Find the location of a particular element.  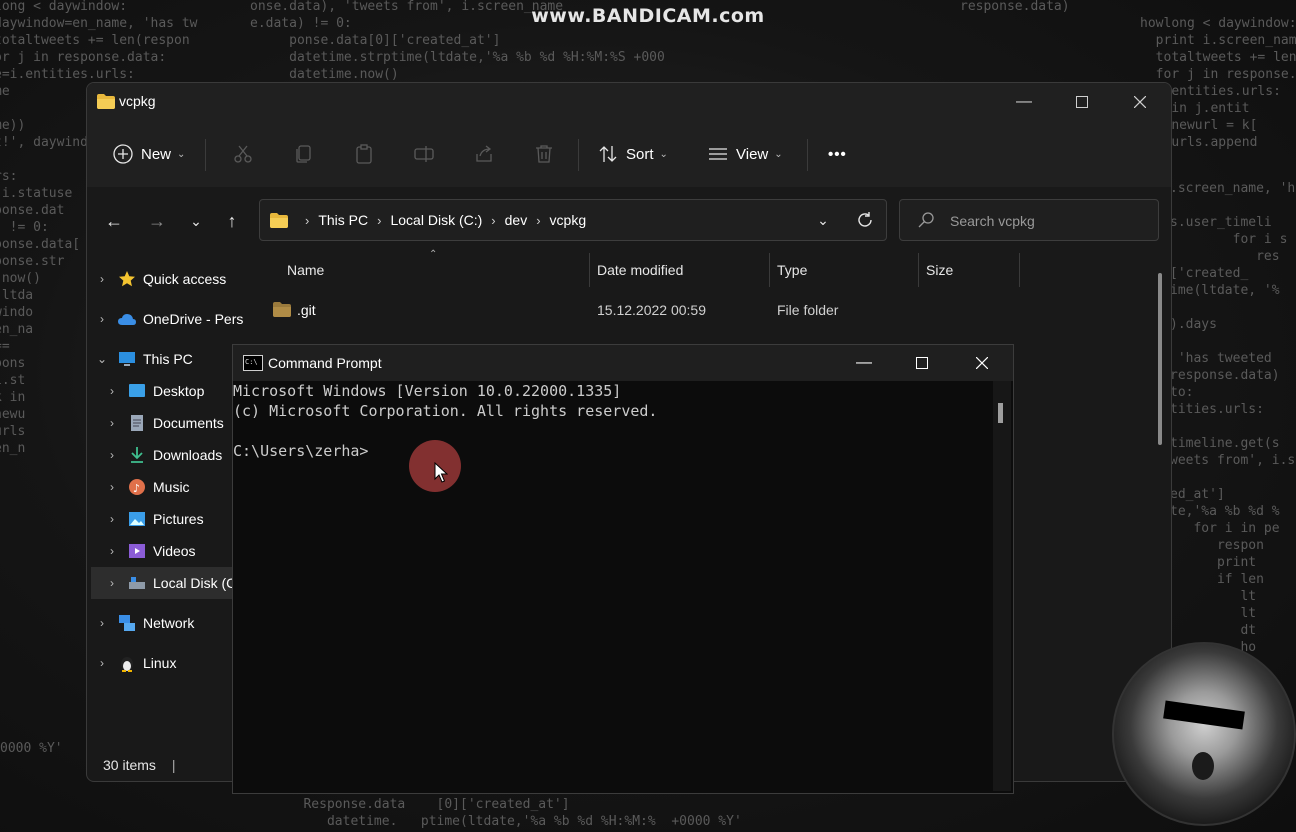

paste-icon is located at coordinates (364, 154).